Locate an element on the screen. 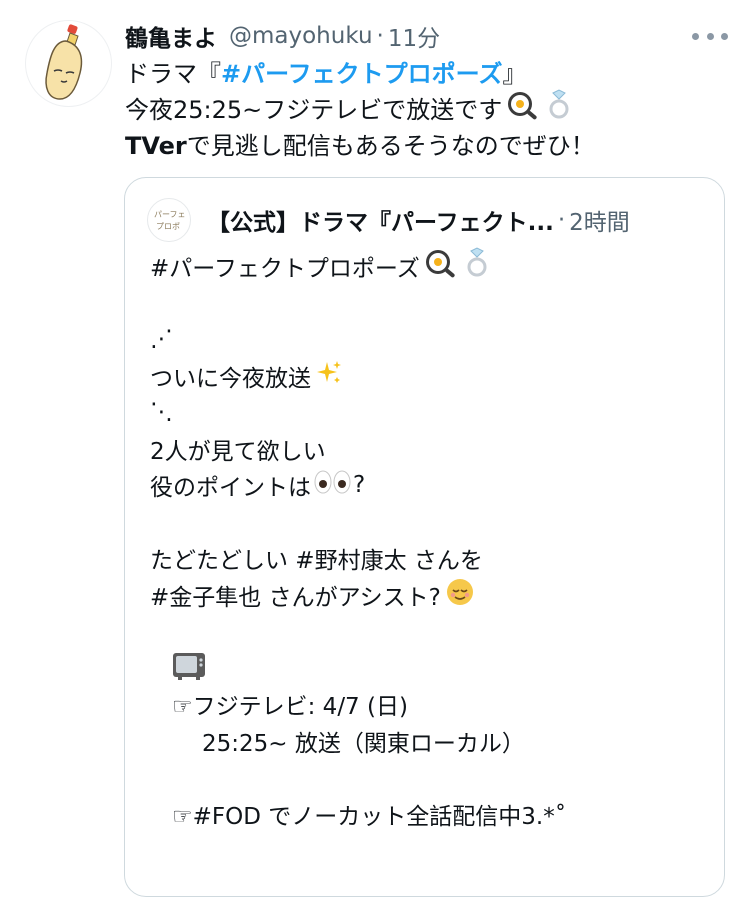  television-icon is located at coordinates (189, 668).